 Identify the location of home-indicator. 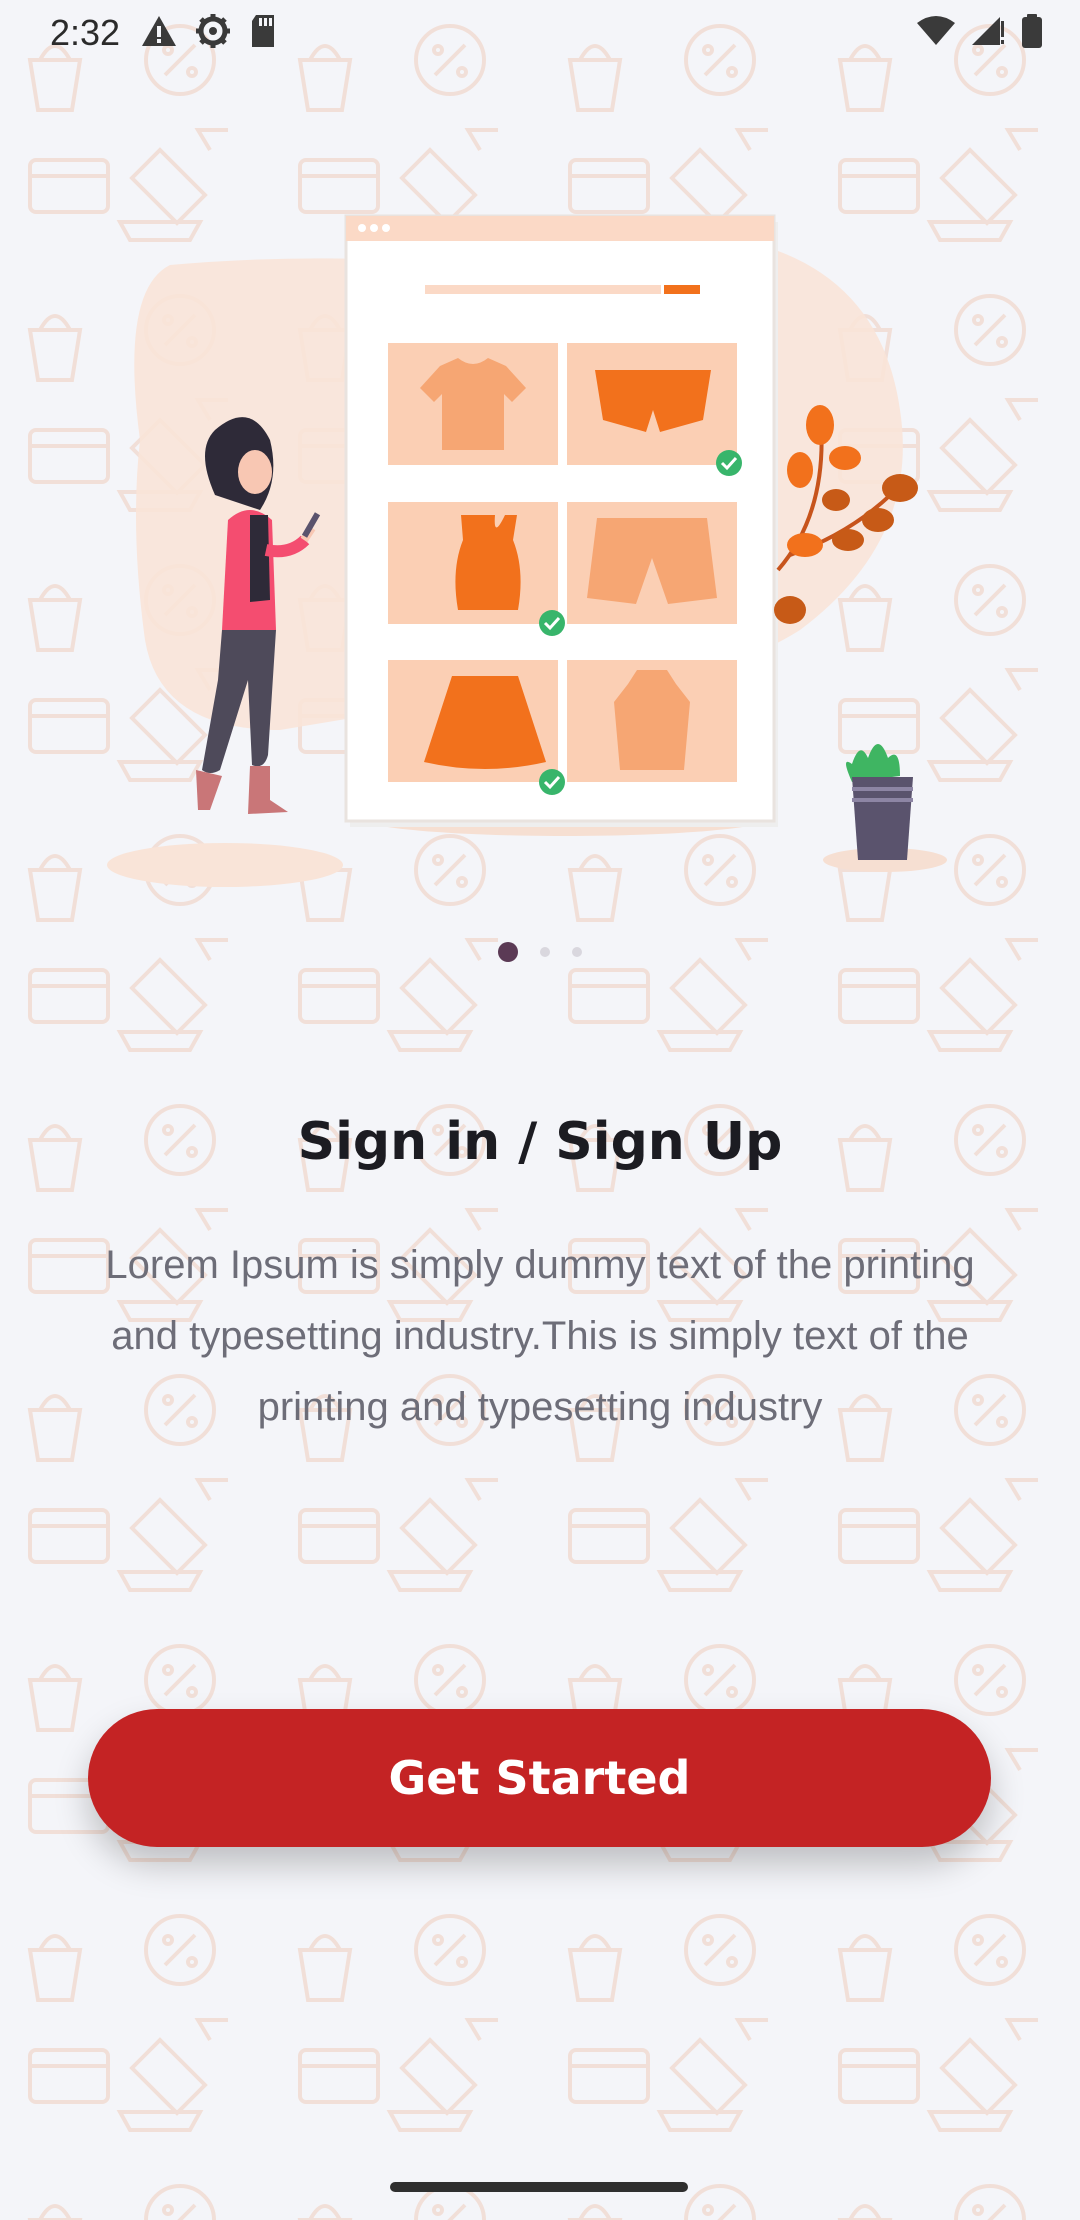
(539, 2187).